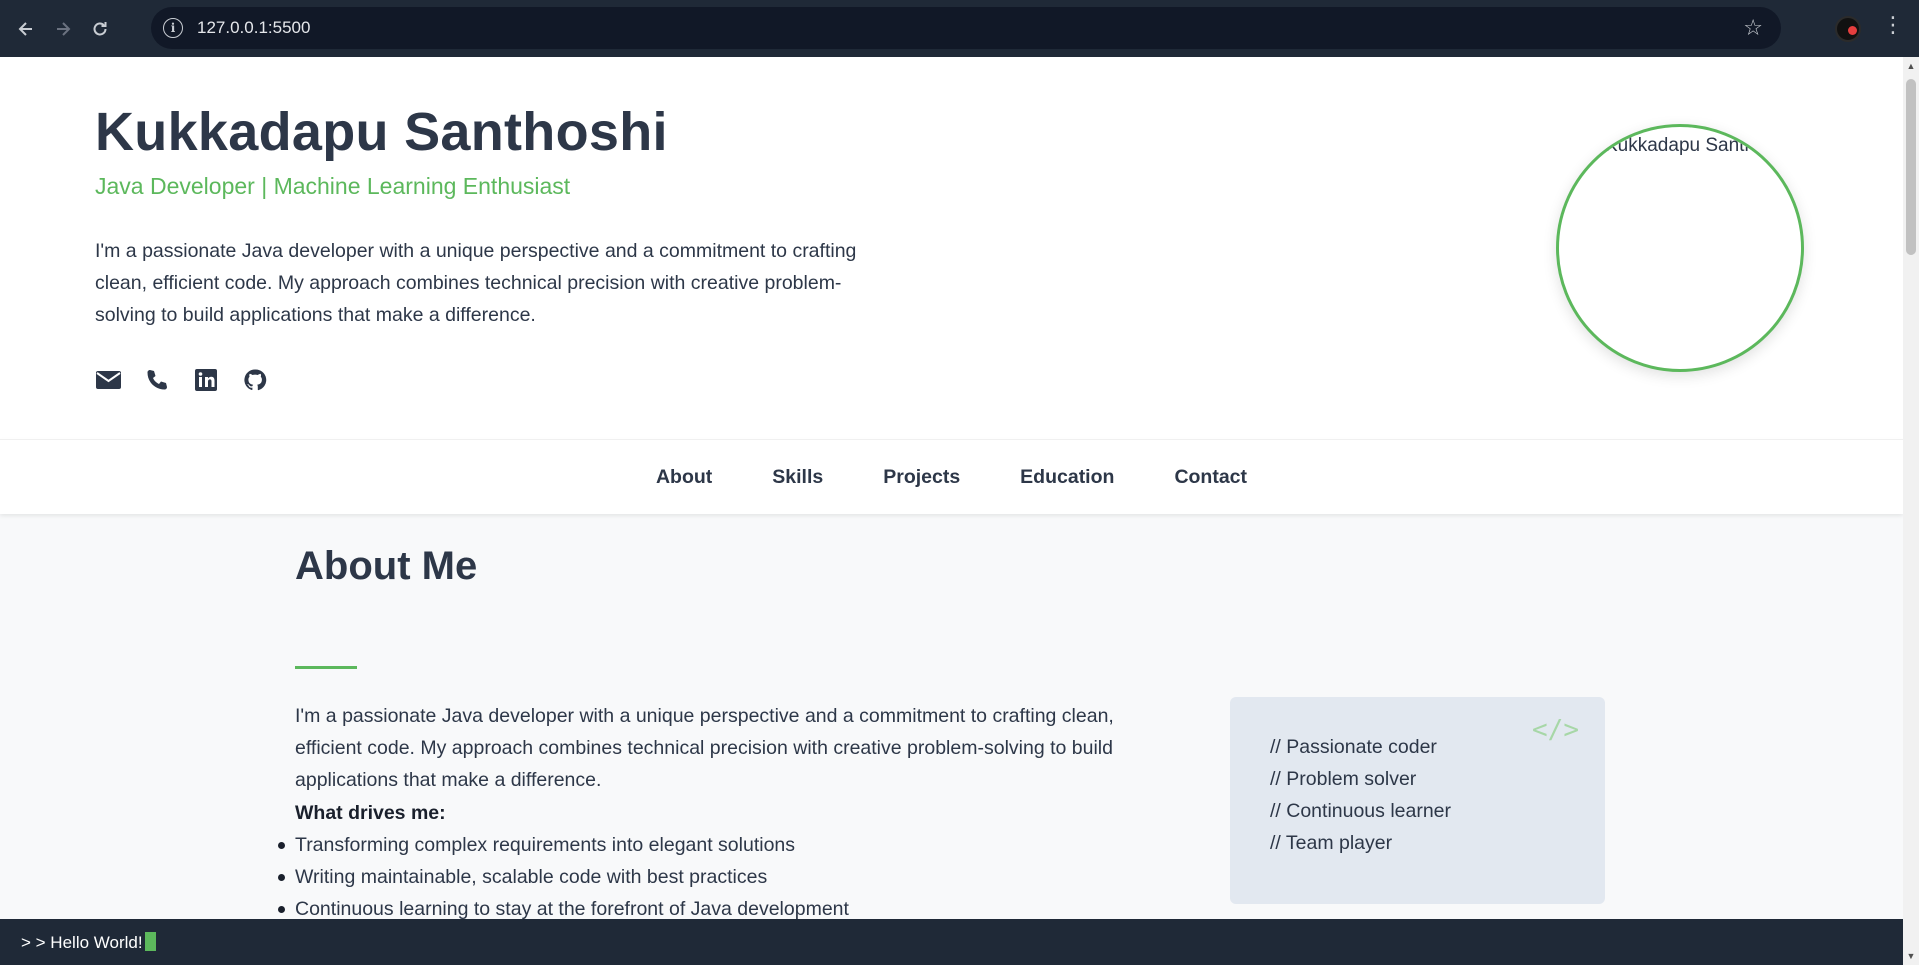  Describe the element at coordinates (684, 477) in the screenshot. I see `nav-about: About` at that location.